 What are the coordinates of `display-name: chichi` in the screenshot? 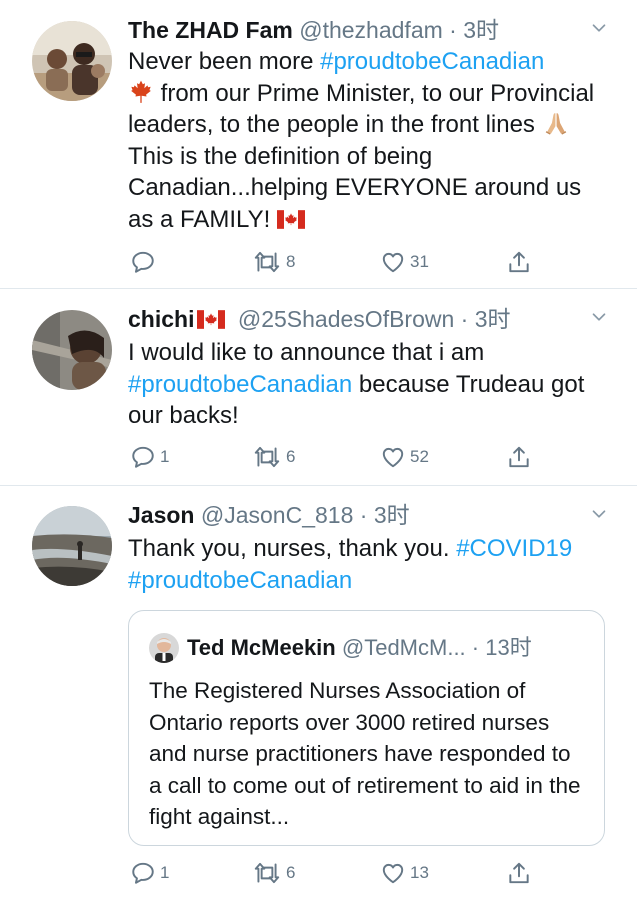 It's located at (161, 319).